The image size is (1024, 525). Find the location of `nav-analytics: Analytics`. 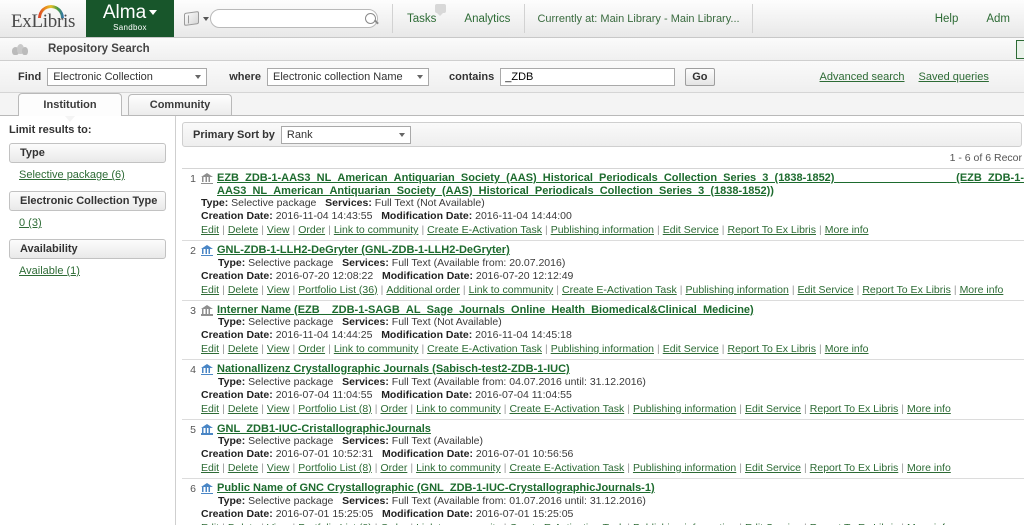

nav-analytics: Analytics is located at coordinates (487, 19).